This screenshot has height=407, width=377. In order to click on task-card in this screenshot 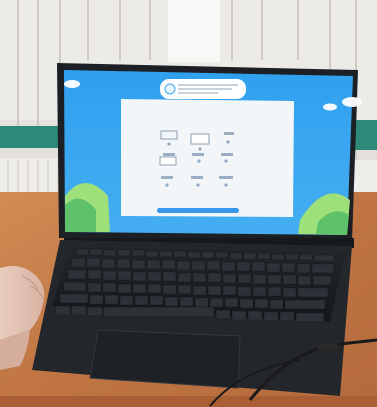, I will do `click(207, 158)`.